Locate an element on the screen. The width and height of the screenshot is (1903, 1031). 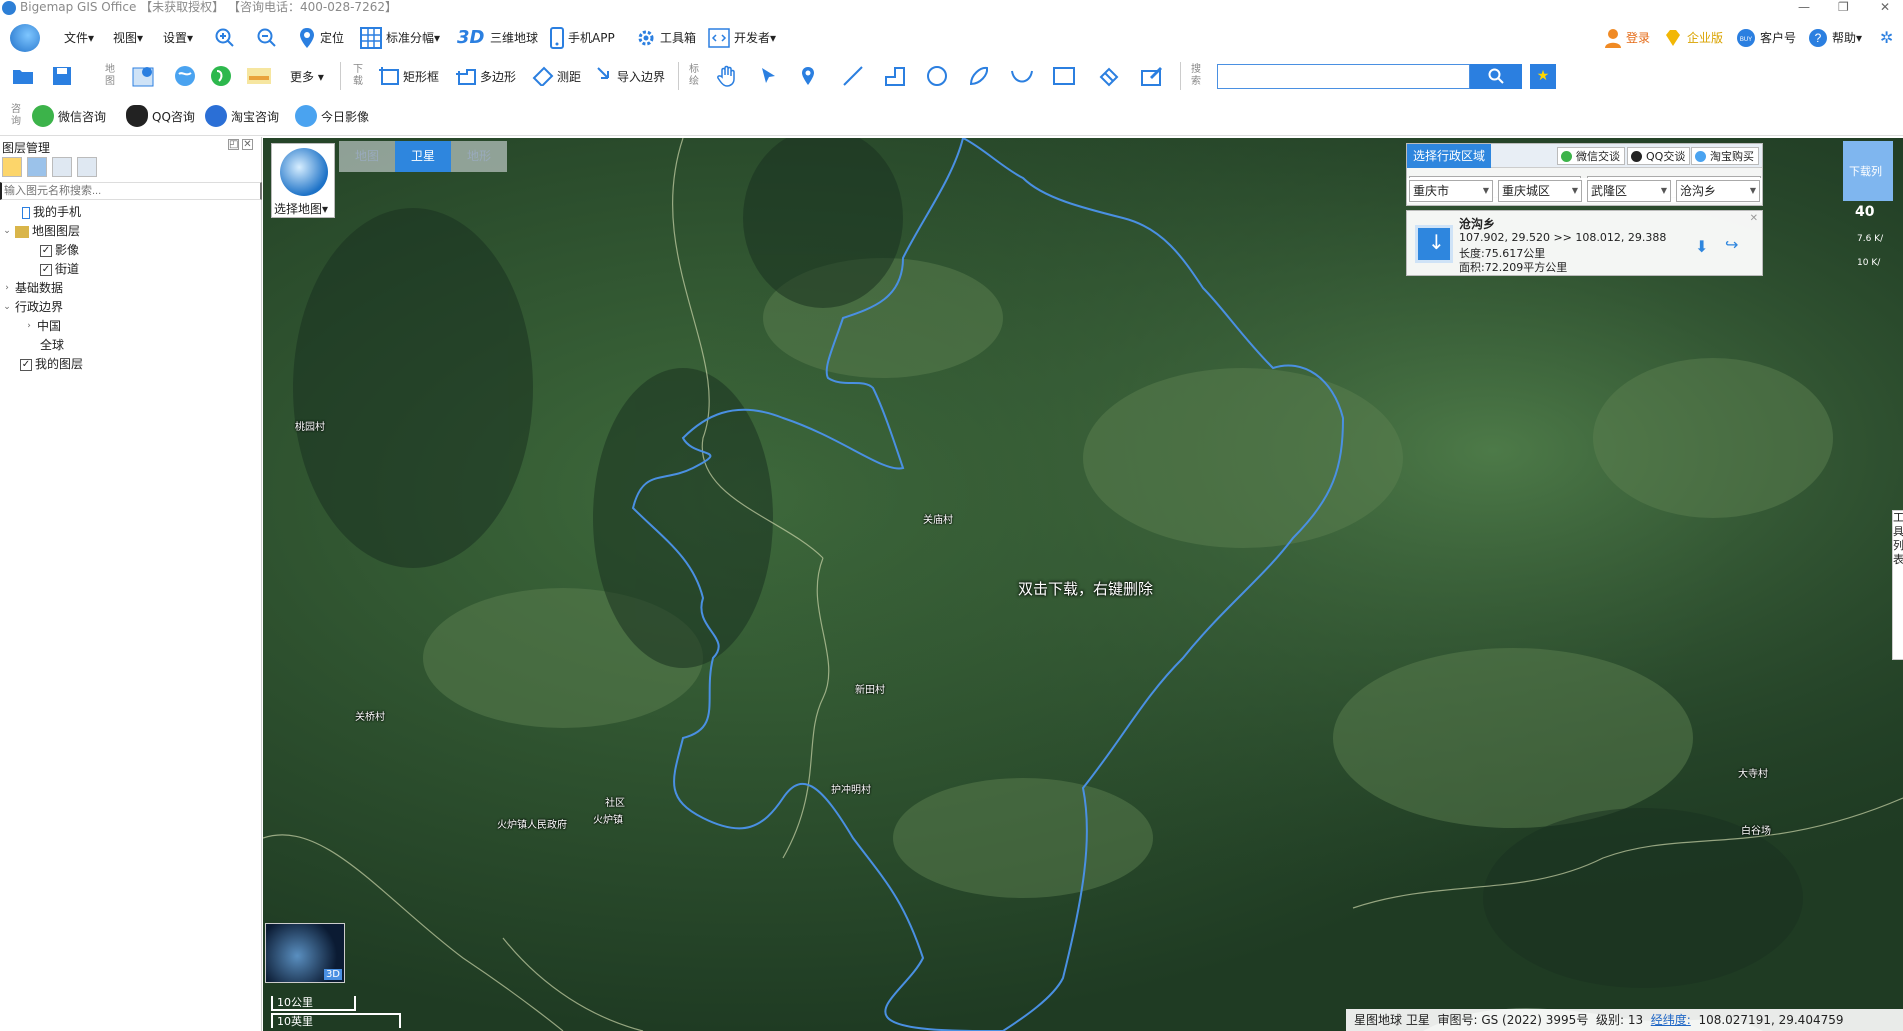
green-map-button is located at coordinates (221, 76).